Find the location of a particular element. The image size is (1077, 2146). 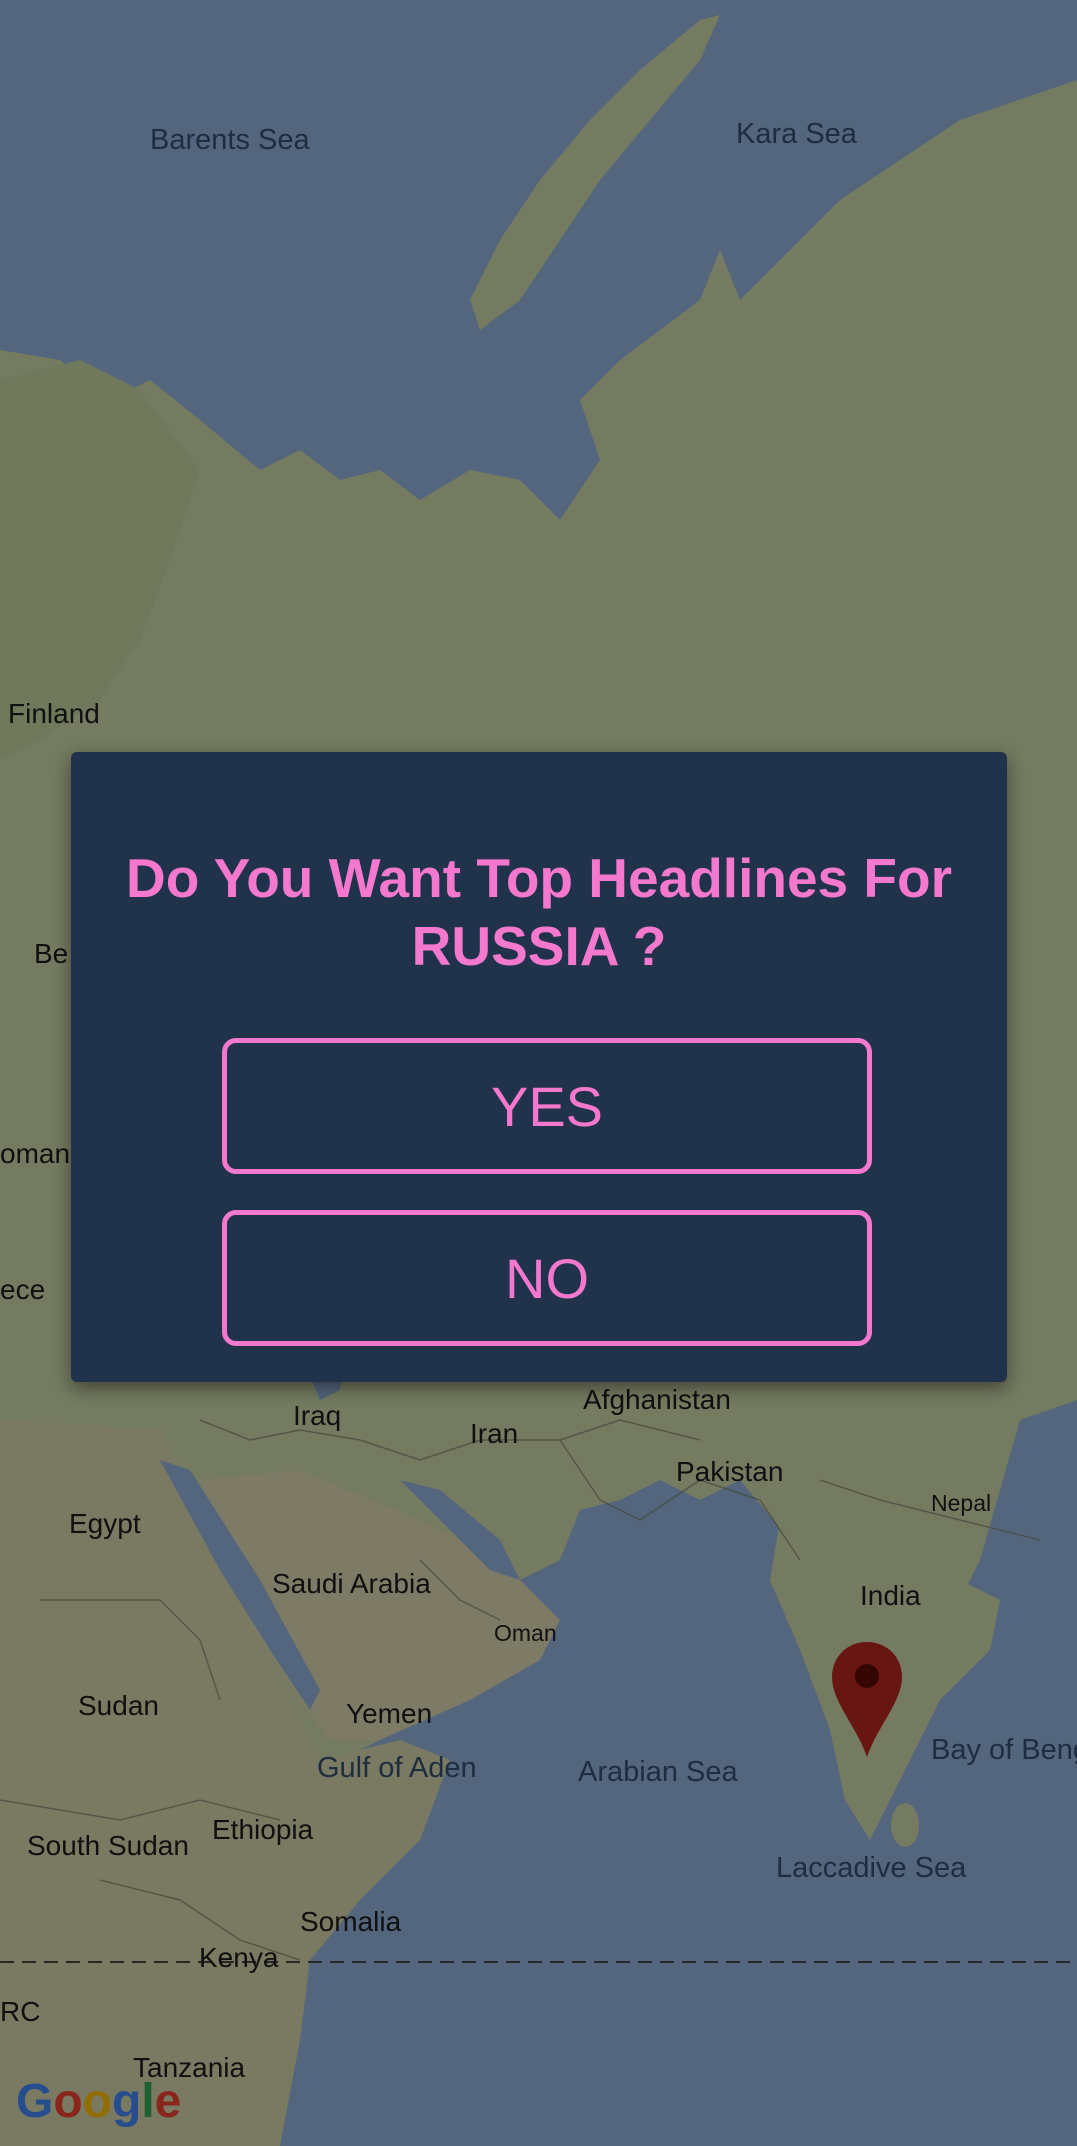

no-button: NO is located at coordinates (547, 1278).